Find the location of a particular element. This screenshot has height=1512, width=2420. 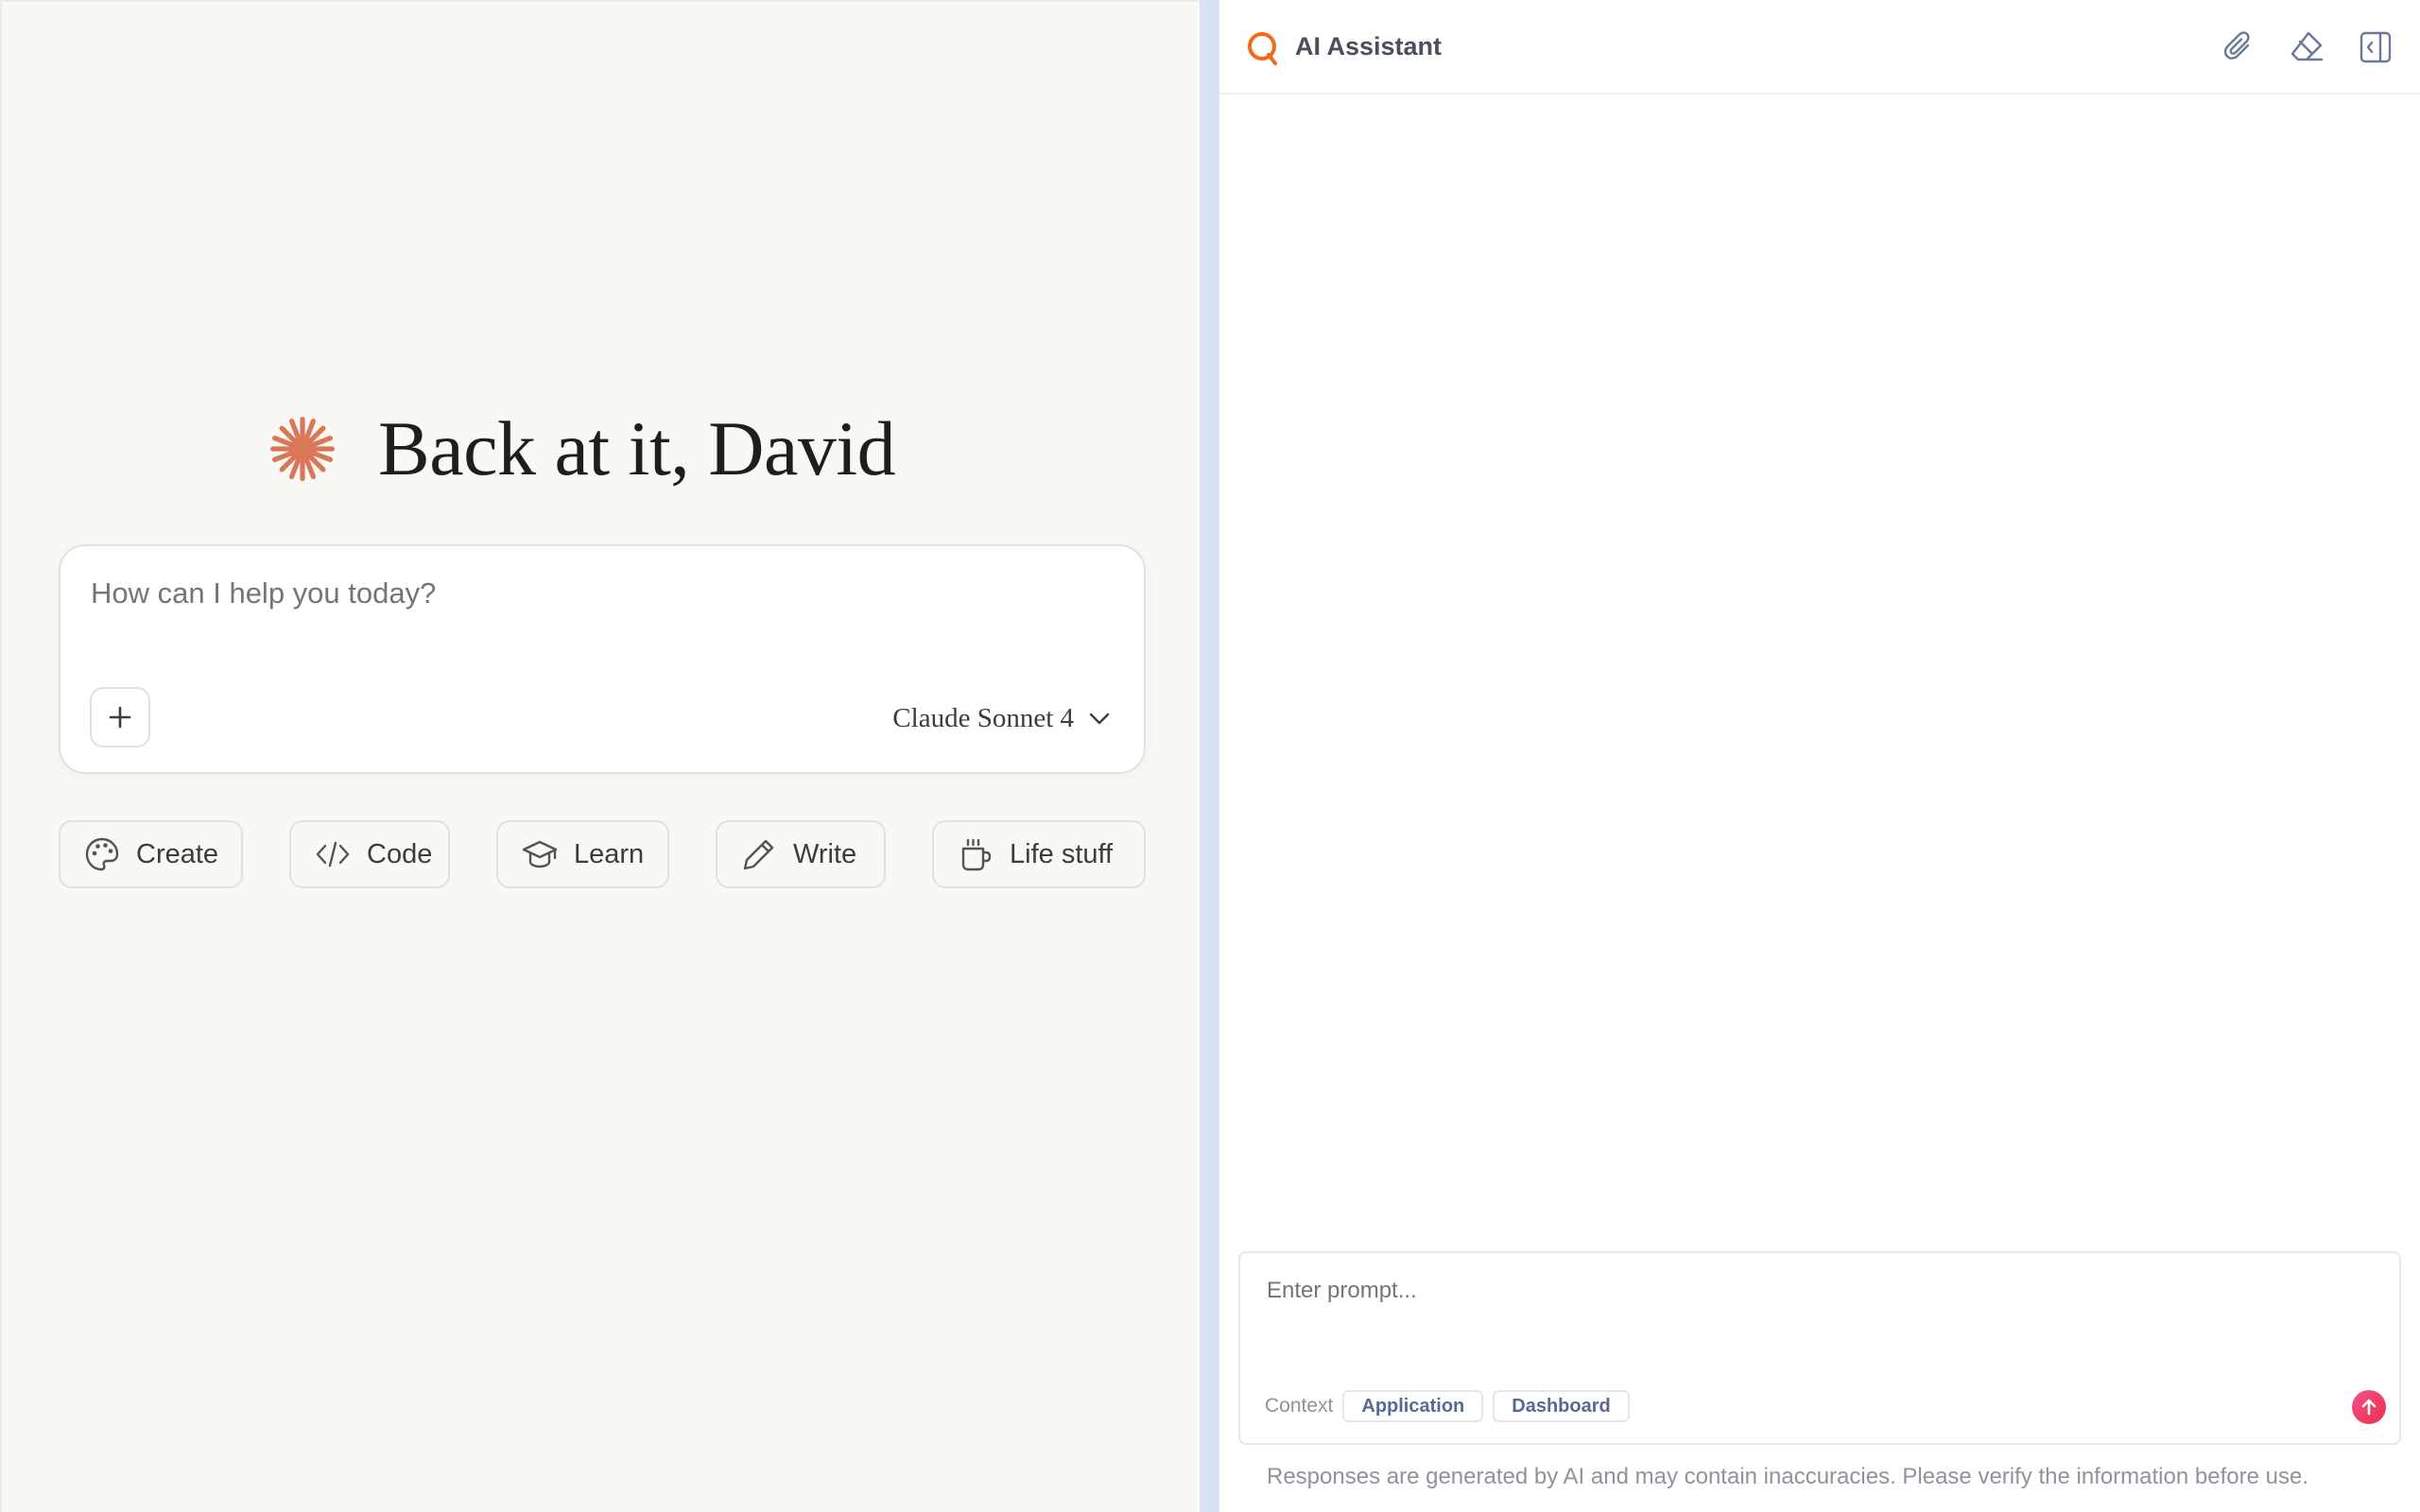

collapse-panel-icon is located at coordinates (2376, 47).